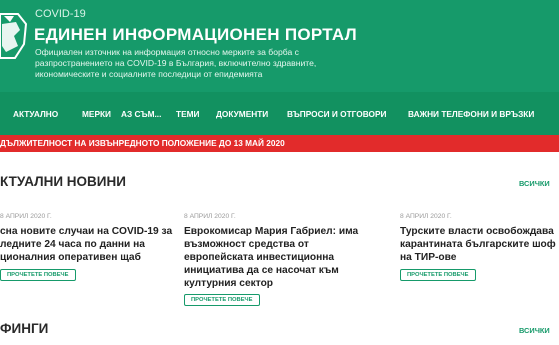 The width and height of the screenshot is (559, 345). What do you see at coordinates (35, 114) in the screenshot?
I see `nav-item-current: АКТУАЛНО` at bounding box center [35, 114].